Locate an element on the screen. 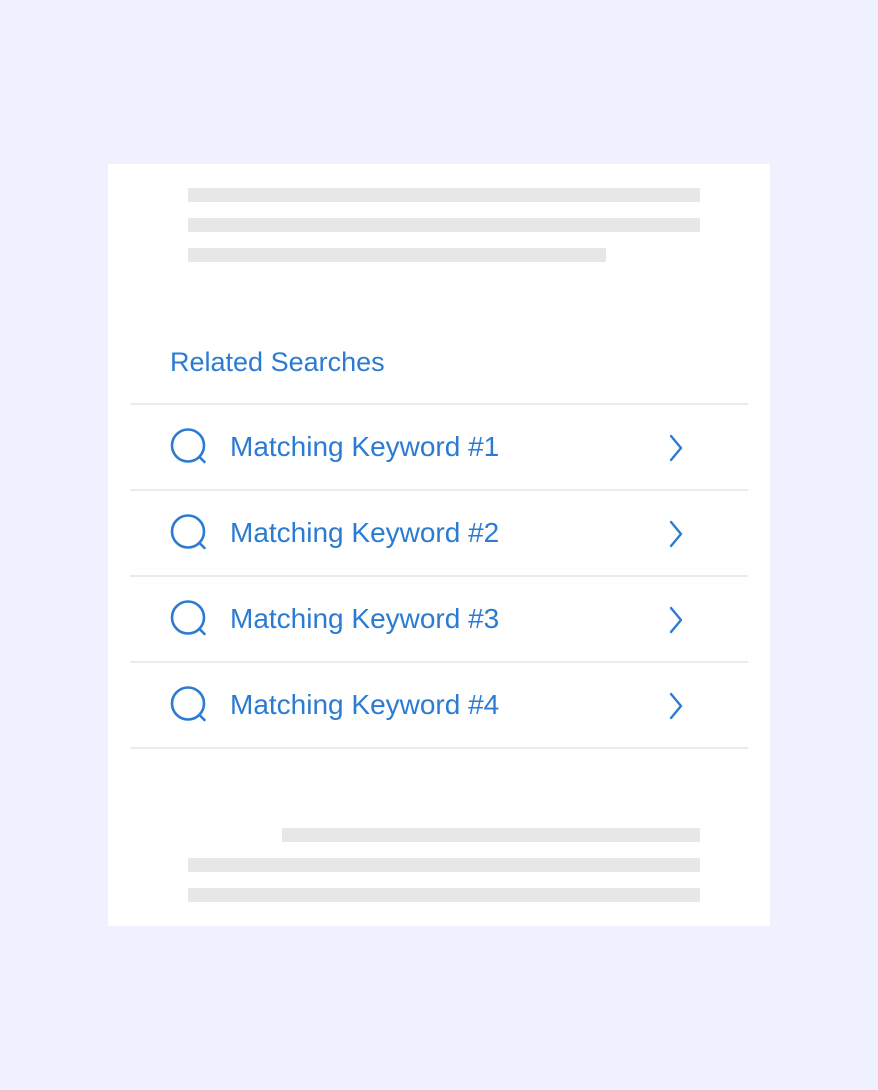 The width and height of the screenshot is (878, 1090). related-search-label: Matching Keyword #4 is located at coordinates (365, 704).